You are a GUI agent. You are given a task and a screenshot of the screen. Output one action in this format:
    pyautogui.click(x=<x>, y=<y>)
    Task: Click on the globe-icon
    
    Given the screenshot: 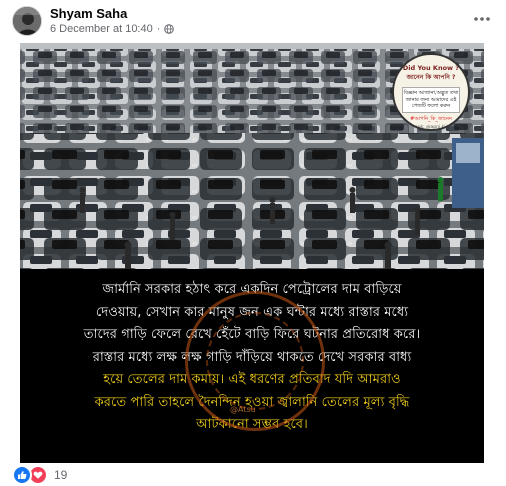 What is the action you would take?
    pyautogui.click(x=169, y=29)
    